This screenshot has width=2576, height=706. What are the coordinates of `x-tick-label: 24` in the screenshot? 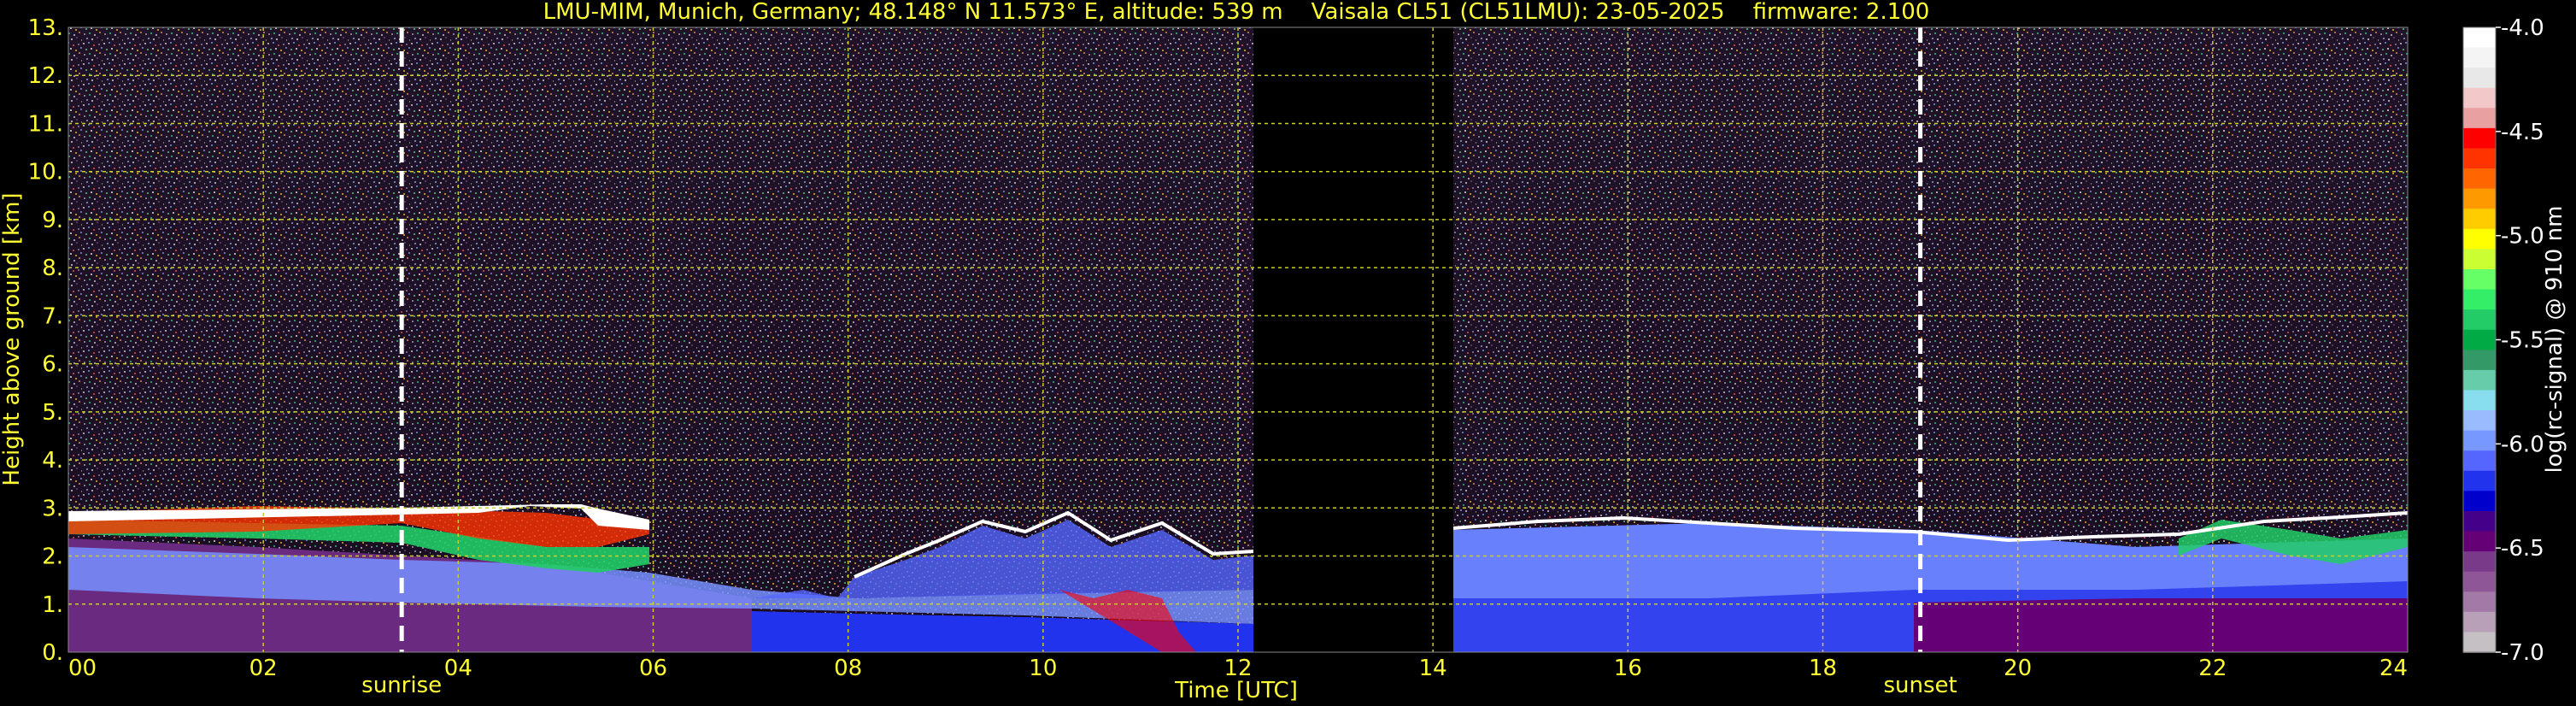 It's located at (2393, 668).